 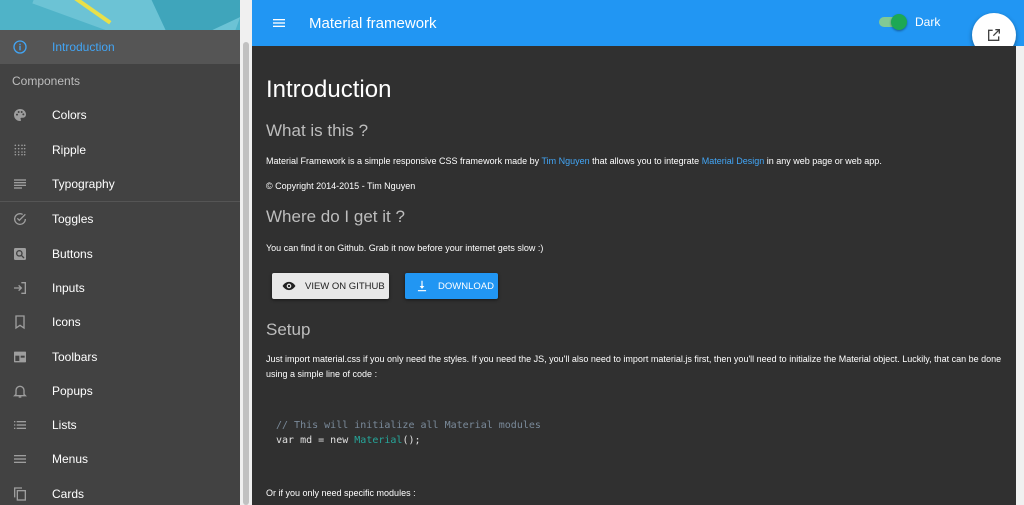 What do you see at coordinates (279, 23) in the screenshot?
I see `hamburger-menu-icon` at bounding box center [279, 23].